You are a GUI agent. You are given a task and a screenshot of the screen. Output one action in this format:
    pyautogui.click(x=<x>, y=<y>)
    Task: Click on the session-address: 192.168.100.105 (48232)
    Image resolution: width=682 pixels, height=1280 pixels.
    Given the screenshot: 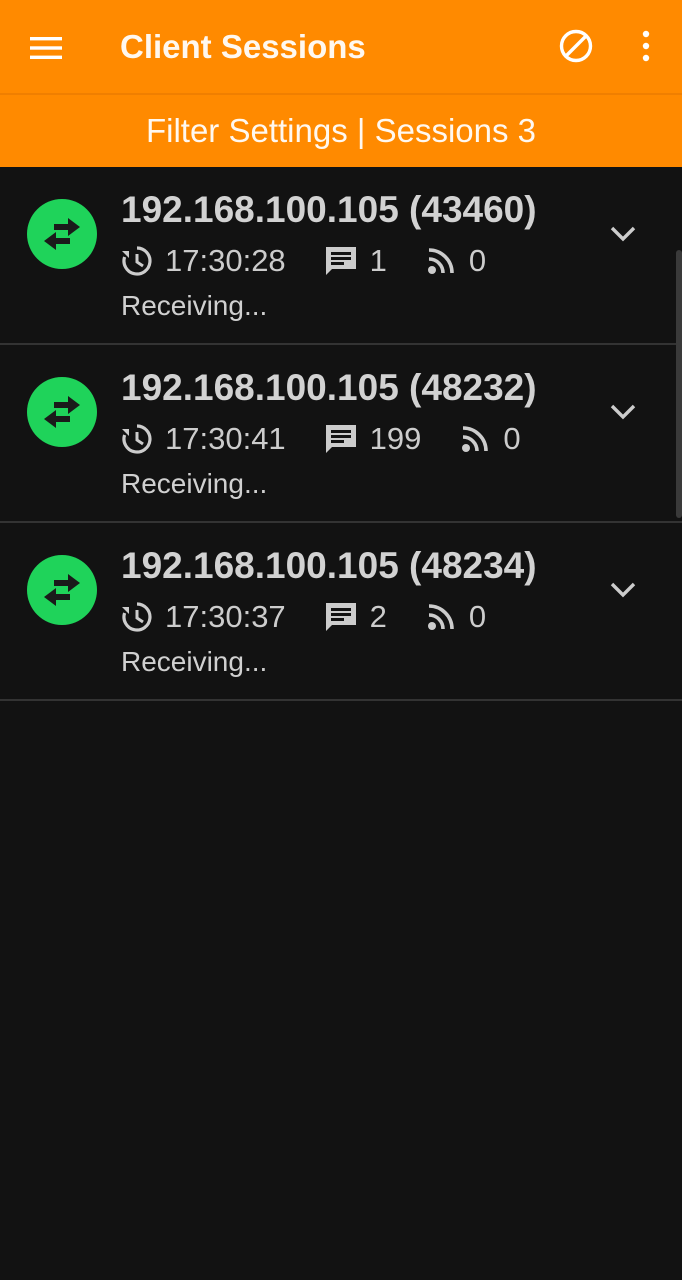 What is the action you would take?
    pyautogui.click(x=329, y=387)
    